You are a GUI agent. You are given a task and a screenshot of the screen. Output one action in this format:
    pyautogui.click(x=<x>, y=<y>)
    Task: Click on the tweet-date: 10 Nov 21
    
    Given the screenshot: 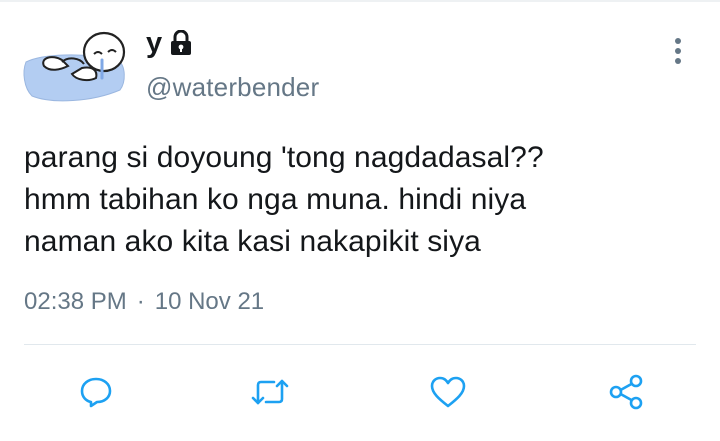 What is the action you would take?
    pyautogui.click(x=209, y=301)
    